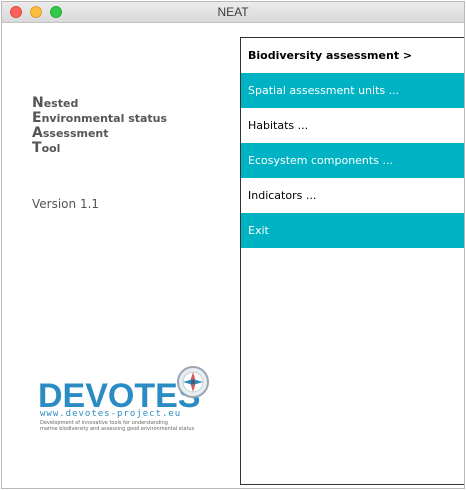  What do you see at coordinates (46, 148) in the screenshot?
I see `app-title-line-4: Tool` at bounding box center [46, 148].